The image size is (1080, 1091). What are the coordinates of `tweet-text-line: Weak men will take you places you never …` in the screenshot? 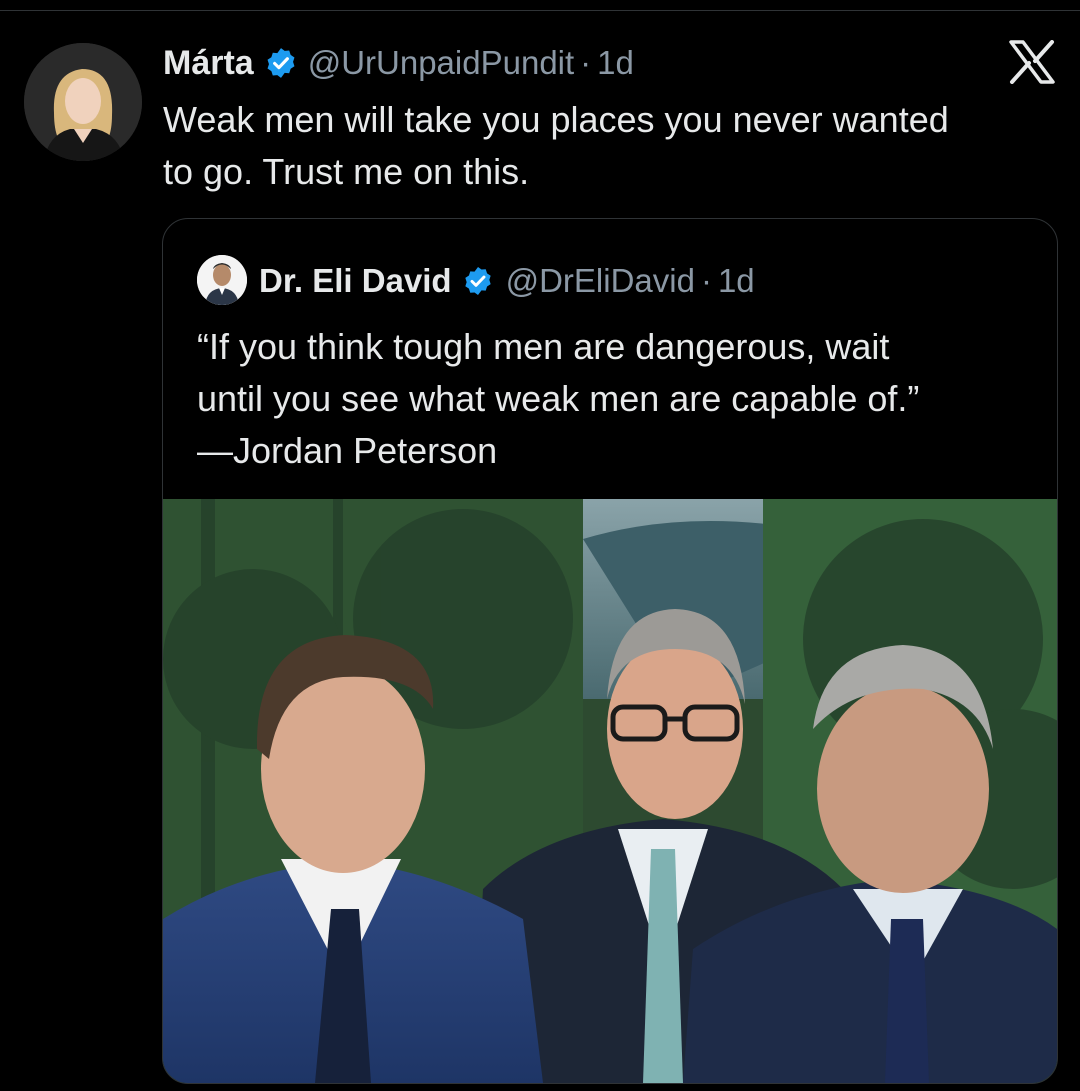 It's located at (556, 119).